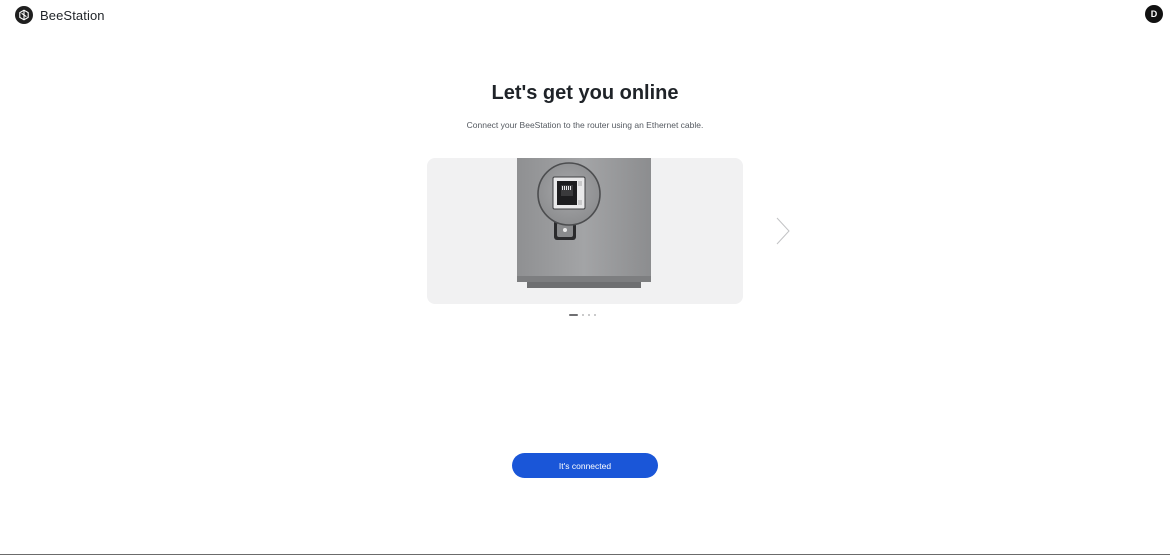 The width and height of the screenshot is (1170, 555). I want to click on setup-carousel, so click(585, 231).